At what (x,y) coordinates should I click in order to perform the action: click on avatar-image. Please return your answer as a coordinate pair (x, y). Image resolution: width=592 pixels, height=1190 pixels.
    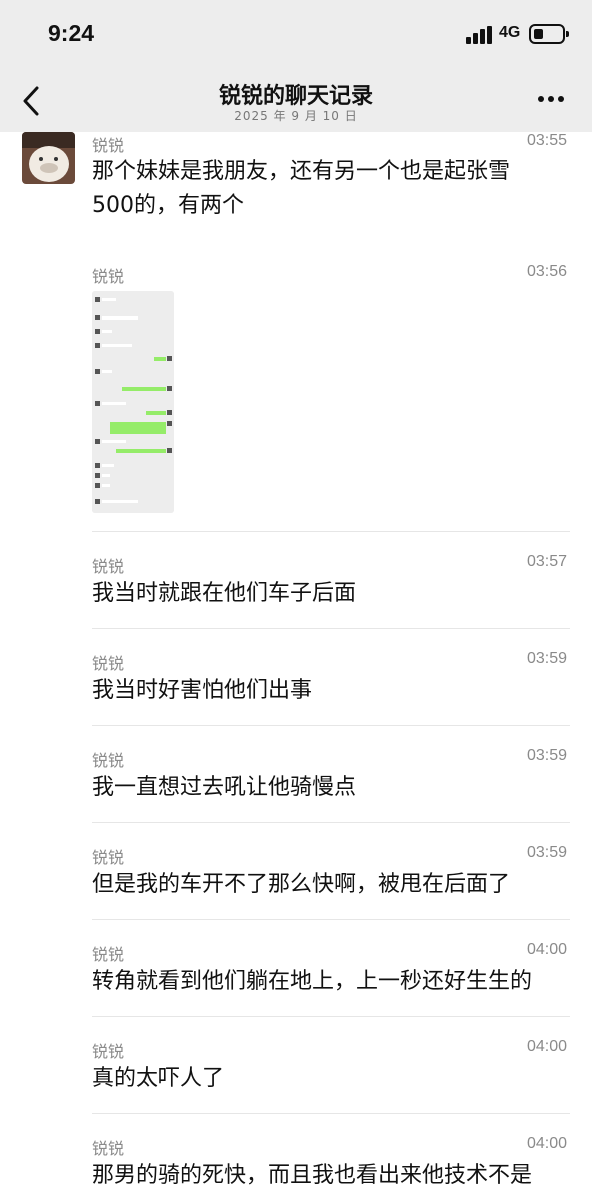
    Looking at the image, I should click on (48, 158).